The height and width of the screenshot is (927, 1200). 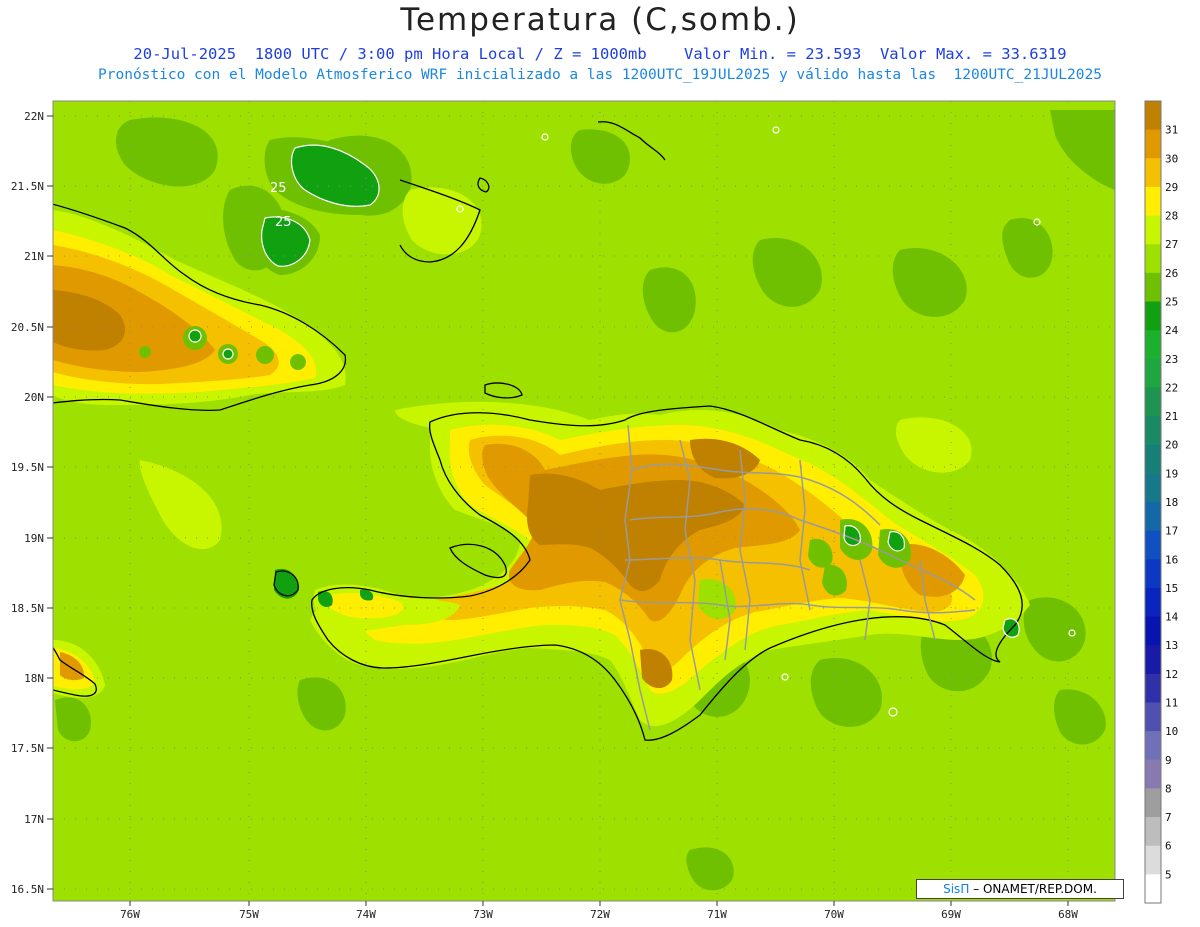 I want to click on colorbar-label: 8, so click(x=1168, y=788).